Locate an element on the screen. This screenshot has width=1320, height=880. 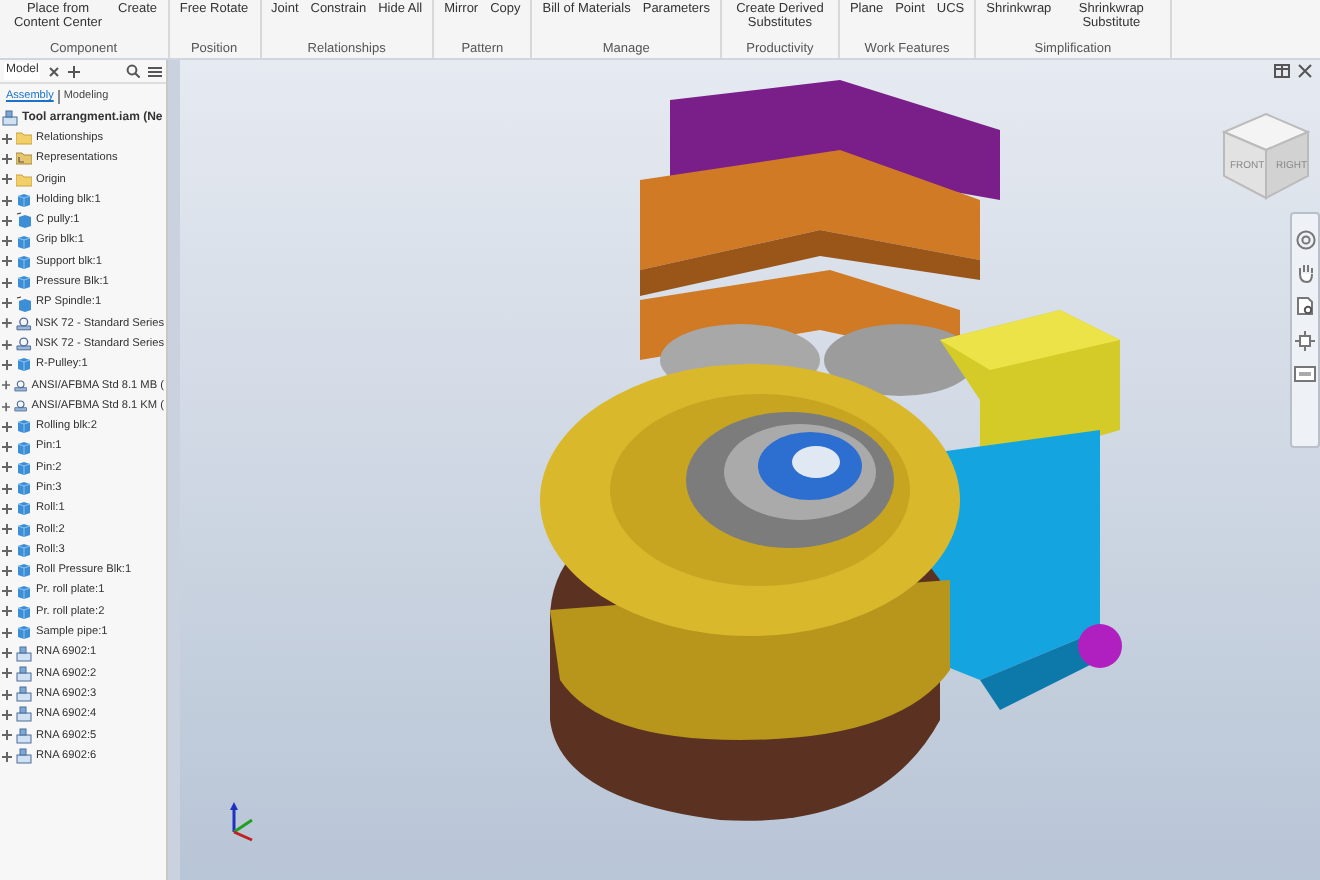
zoom-window-icon is located at coordinates (1305, 307).